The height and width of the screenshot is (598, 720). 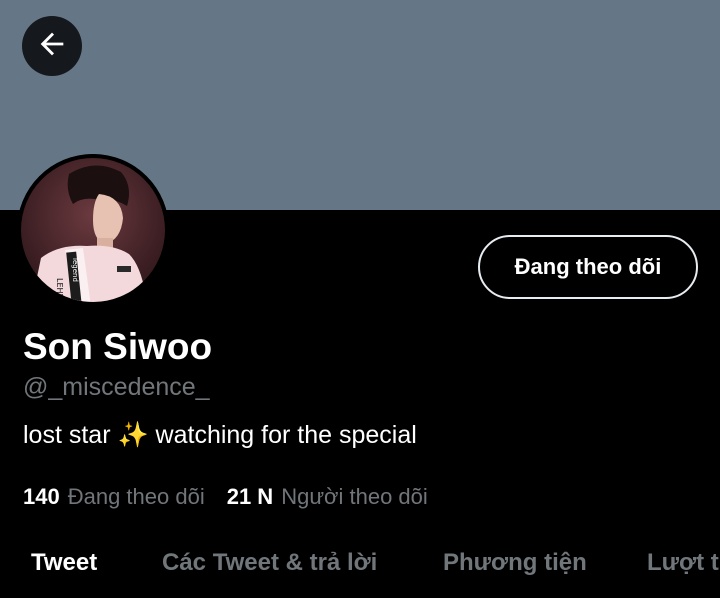 I want to click on followers-label: Người theo dõi, so click(x=354, y=496).